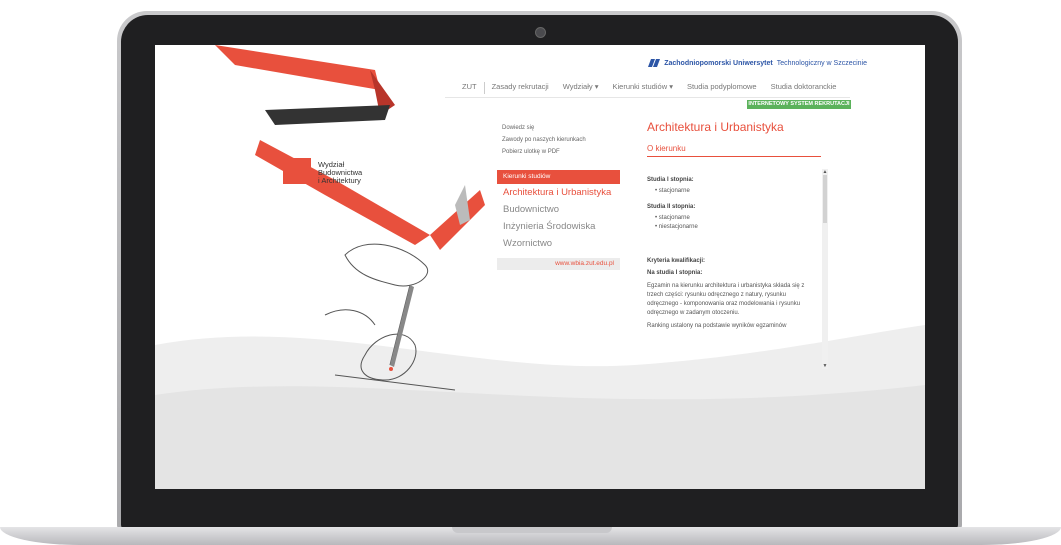  What do you see at coordinates (825, 366) in the screenshot?
I see `scroll-down-icon: ▼` at bounding box center [825, 366].